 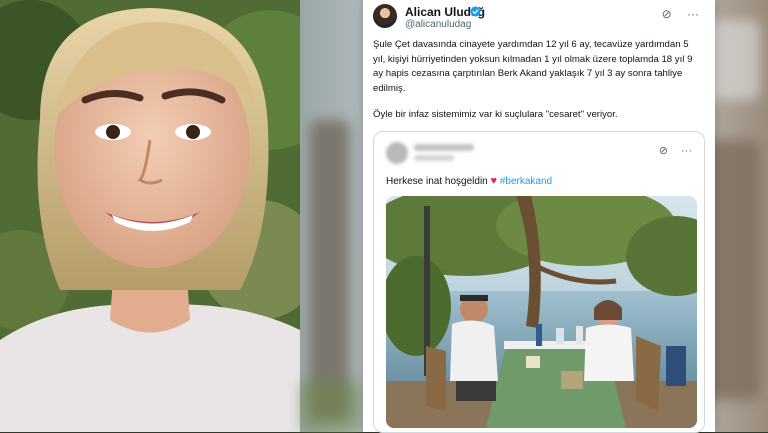 I want to click on quoted-text: Herkese inat hoşgeldin ♥ #berkakand, so click(x=469, y=181).